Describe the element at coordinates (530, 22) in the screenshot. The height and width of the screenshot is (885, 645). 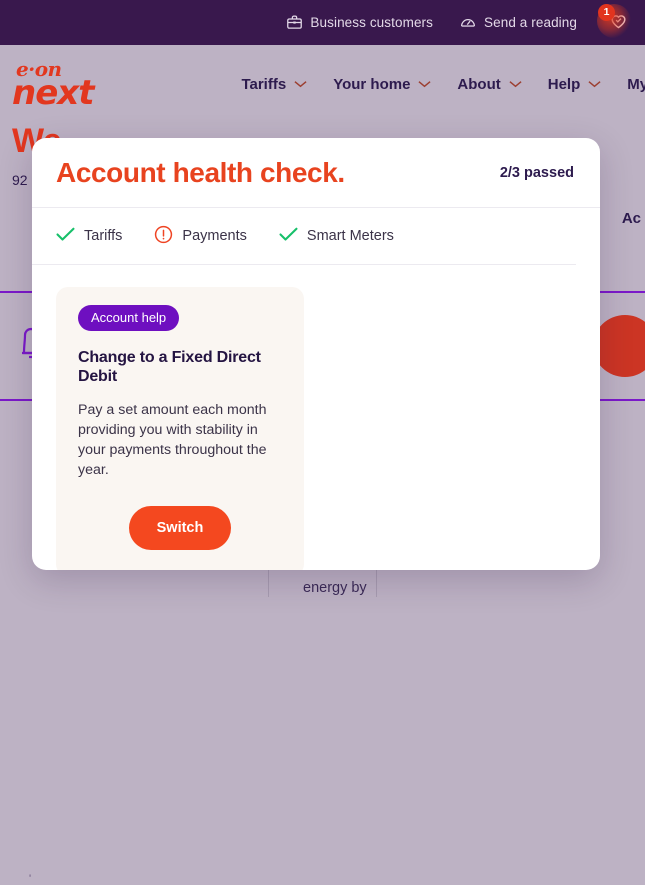
I see `topbar-label-send-a-reading: Send a reading` at that location.